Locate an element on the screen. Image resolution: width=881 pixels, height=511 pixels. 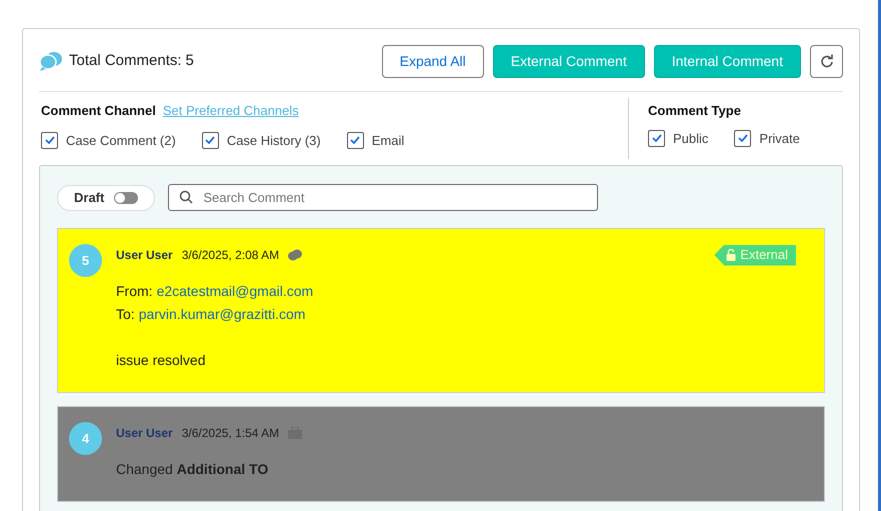
total-comments-count: 5 is located at coordinates (190, 60).